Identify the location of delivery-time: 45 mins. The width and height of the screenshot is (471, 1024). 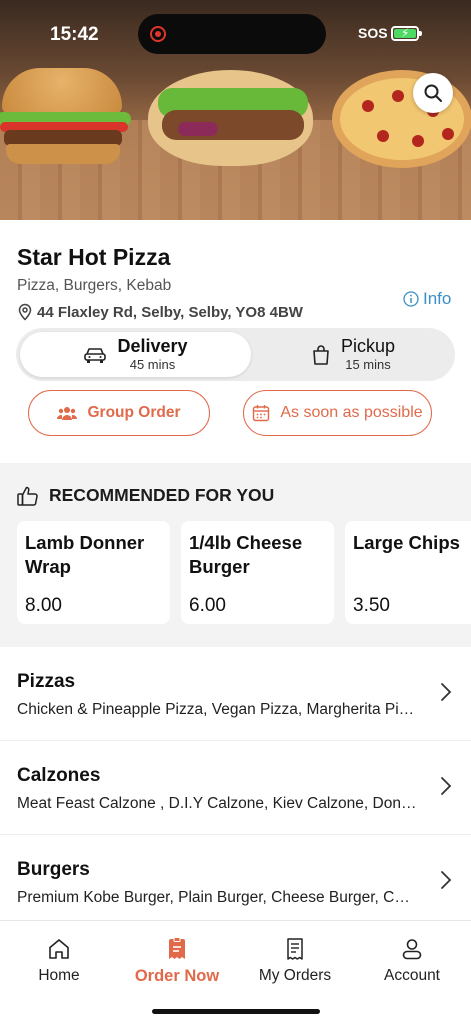
(152, 364).